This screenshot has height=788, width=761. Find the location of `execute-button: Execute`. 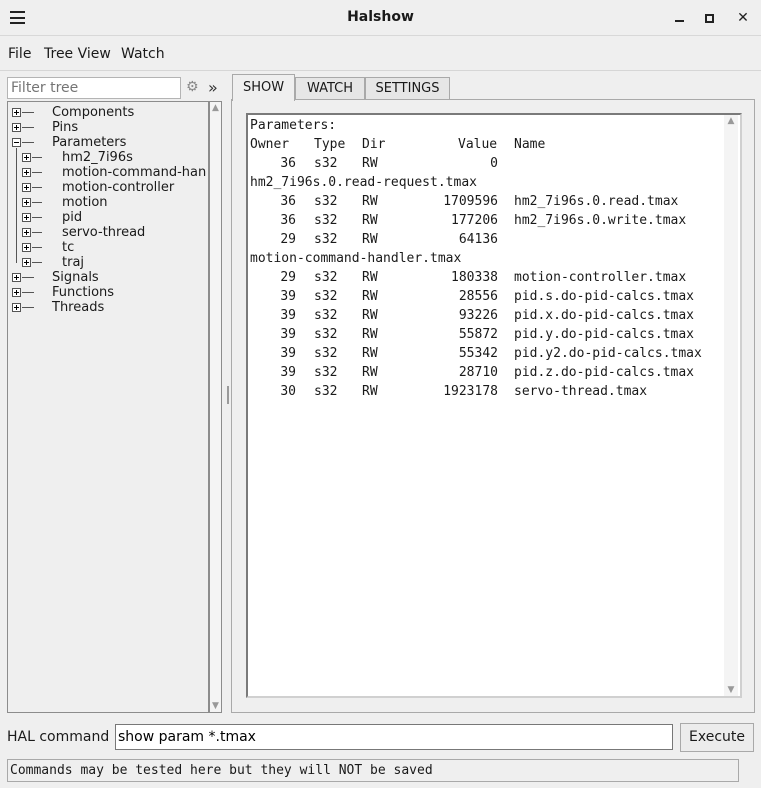

execute-button: Execute is located at coordinates (717, 737).